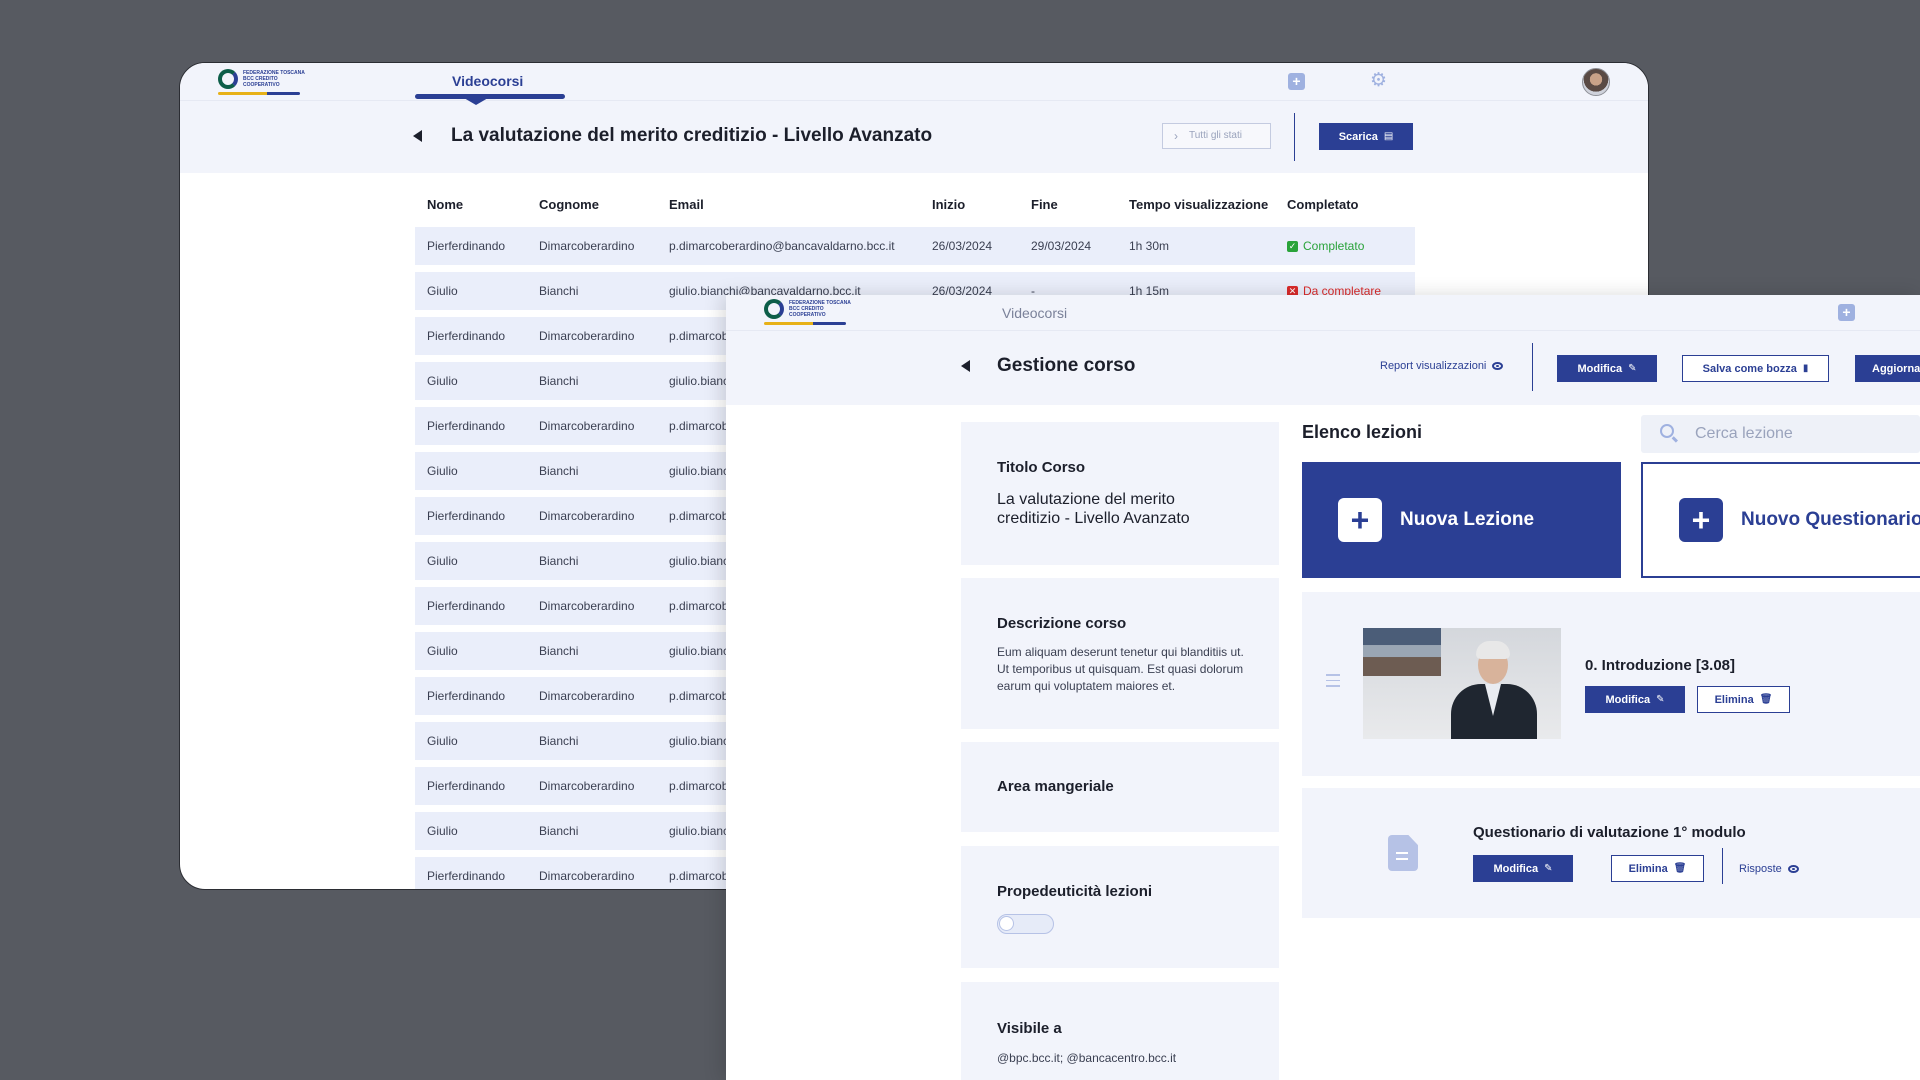 This screenshot has height=1080, width=1920. What do you see at coordinates (1292, 246) in the screenshot?
I see `check-icon: ✓` at bounding box center [1292, 246].